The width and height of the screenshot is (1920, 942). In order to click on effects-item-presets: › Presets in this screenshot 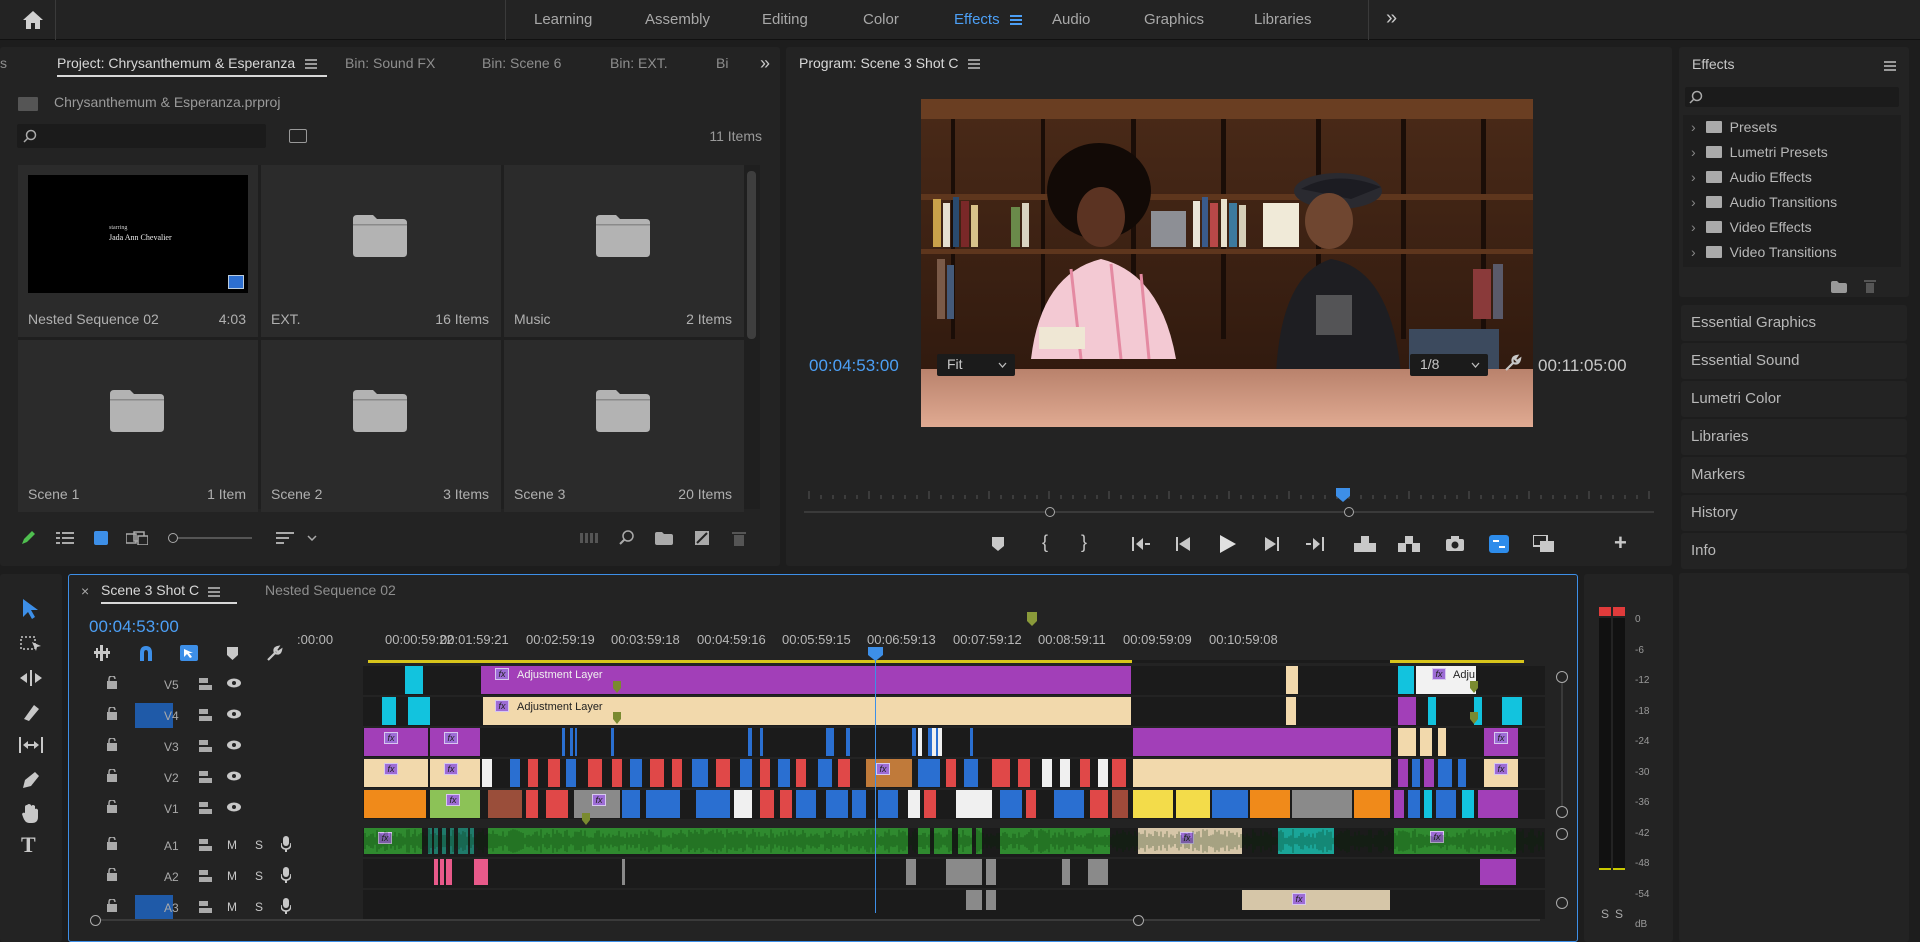, I will do `click(1734, 127)`.